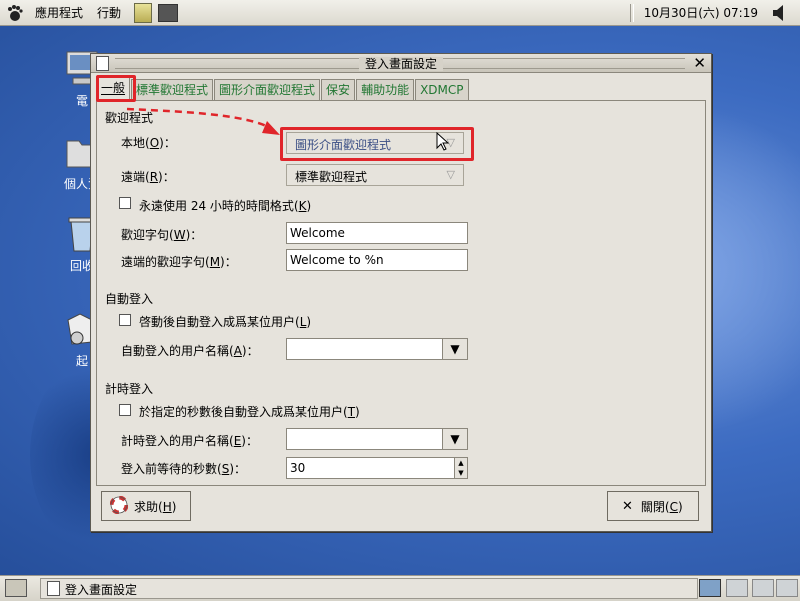  What do you see at coordinates (59, 12) in the screenshot?
I see `applications-menu: 應用程式` at bounding box center [59, 12].